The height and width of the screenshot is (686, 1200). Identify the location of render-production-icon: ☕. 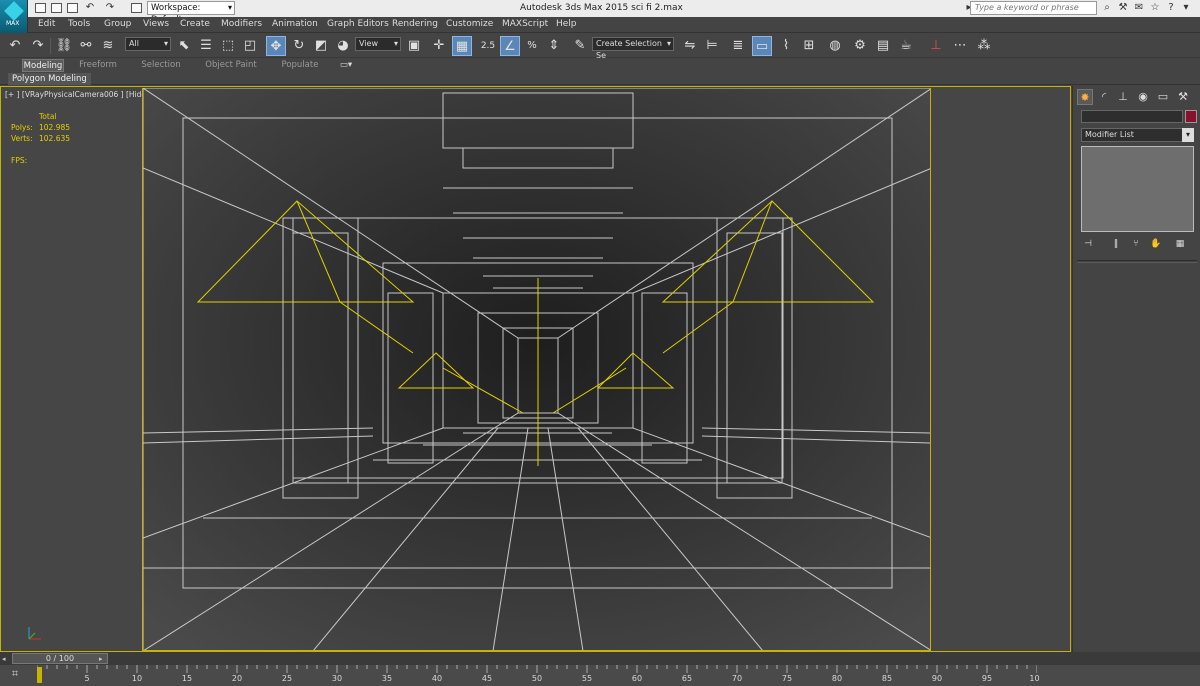
(906, 46).